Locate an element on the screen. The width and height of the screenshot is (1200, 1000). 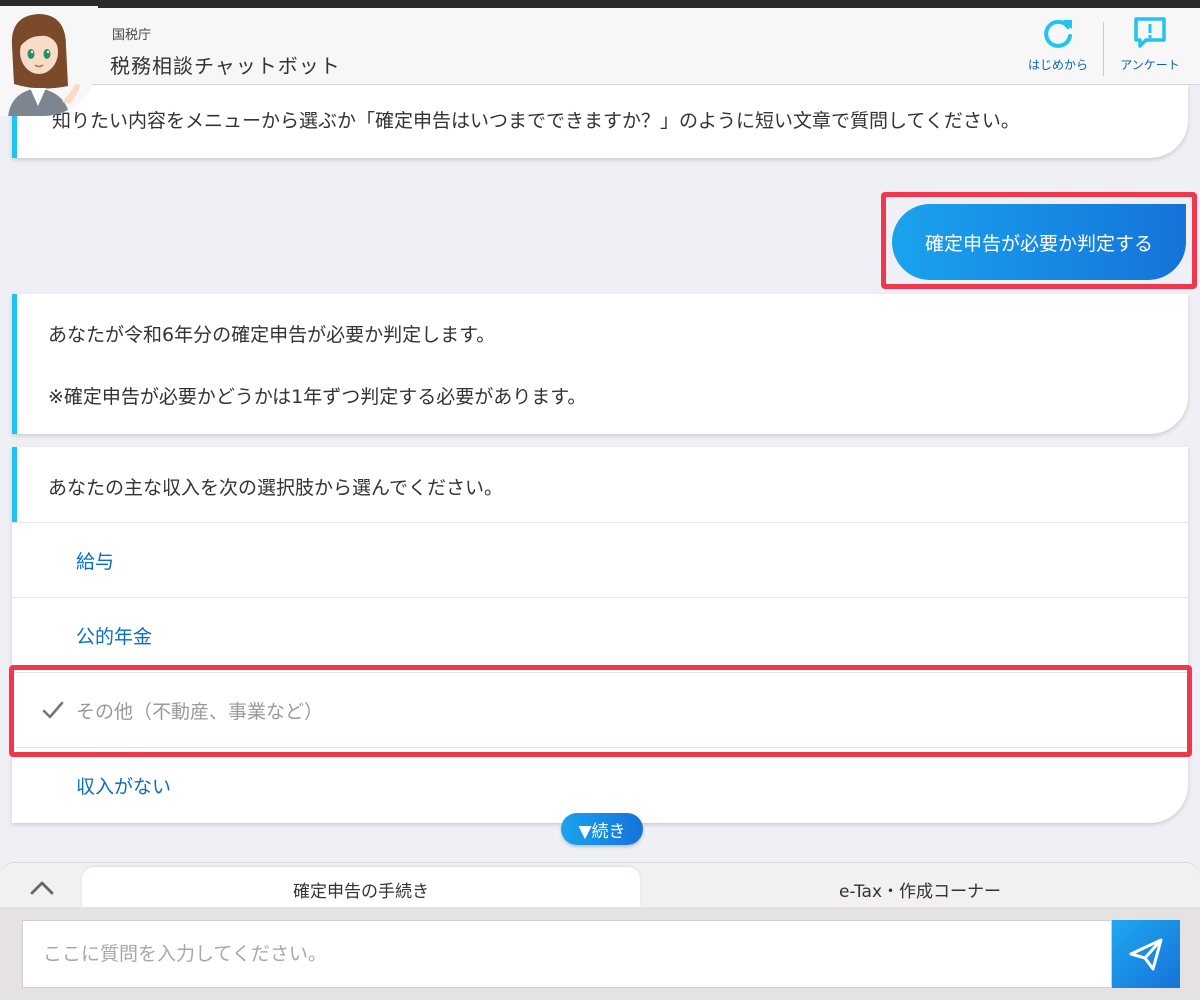
refresh-icon is located at coordinates (1058, 33).